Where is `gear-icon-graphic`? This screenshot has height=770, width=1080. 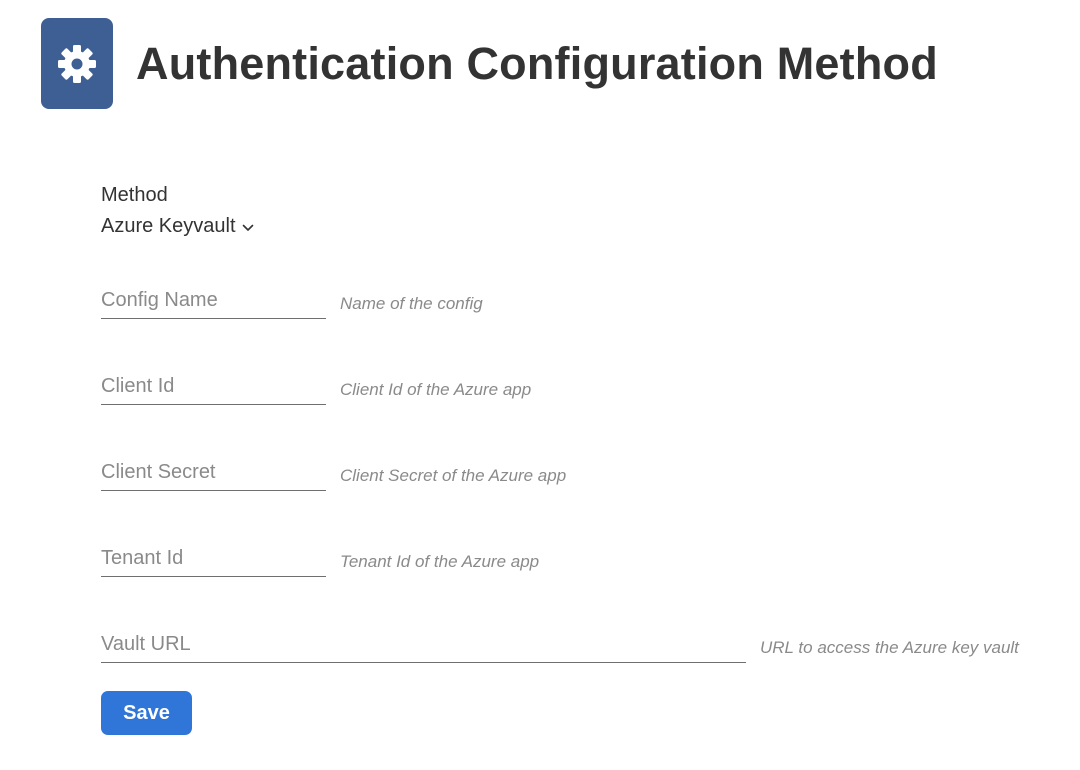
gear-icon-graphic is located at coordinates (77, 63).